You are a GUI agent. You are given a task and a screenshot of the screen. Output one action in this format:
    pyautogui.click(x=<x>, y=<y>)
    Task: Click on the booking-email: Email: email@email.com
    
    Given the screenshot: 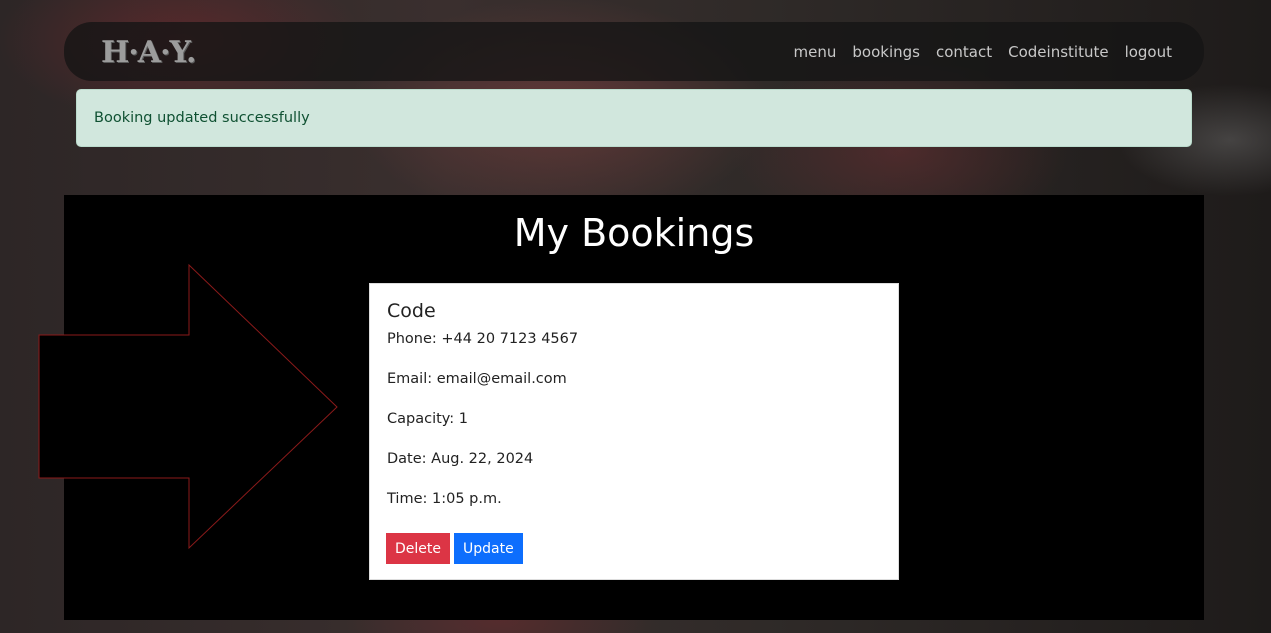 What is the action you would take?
    pyautogui.click(x=477, y=379)
    